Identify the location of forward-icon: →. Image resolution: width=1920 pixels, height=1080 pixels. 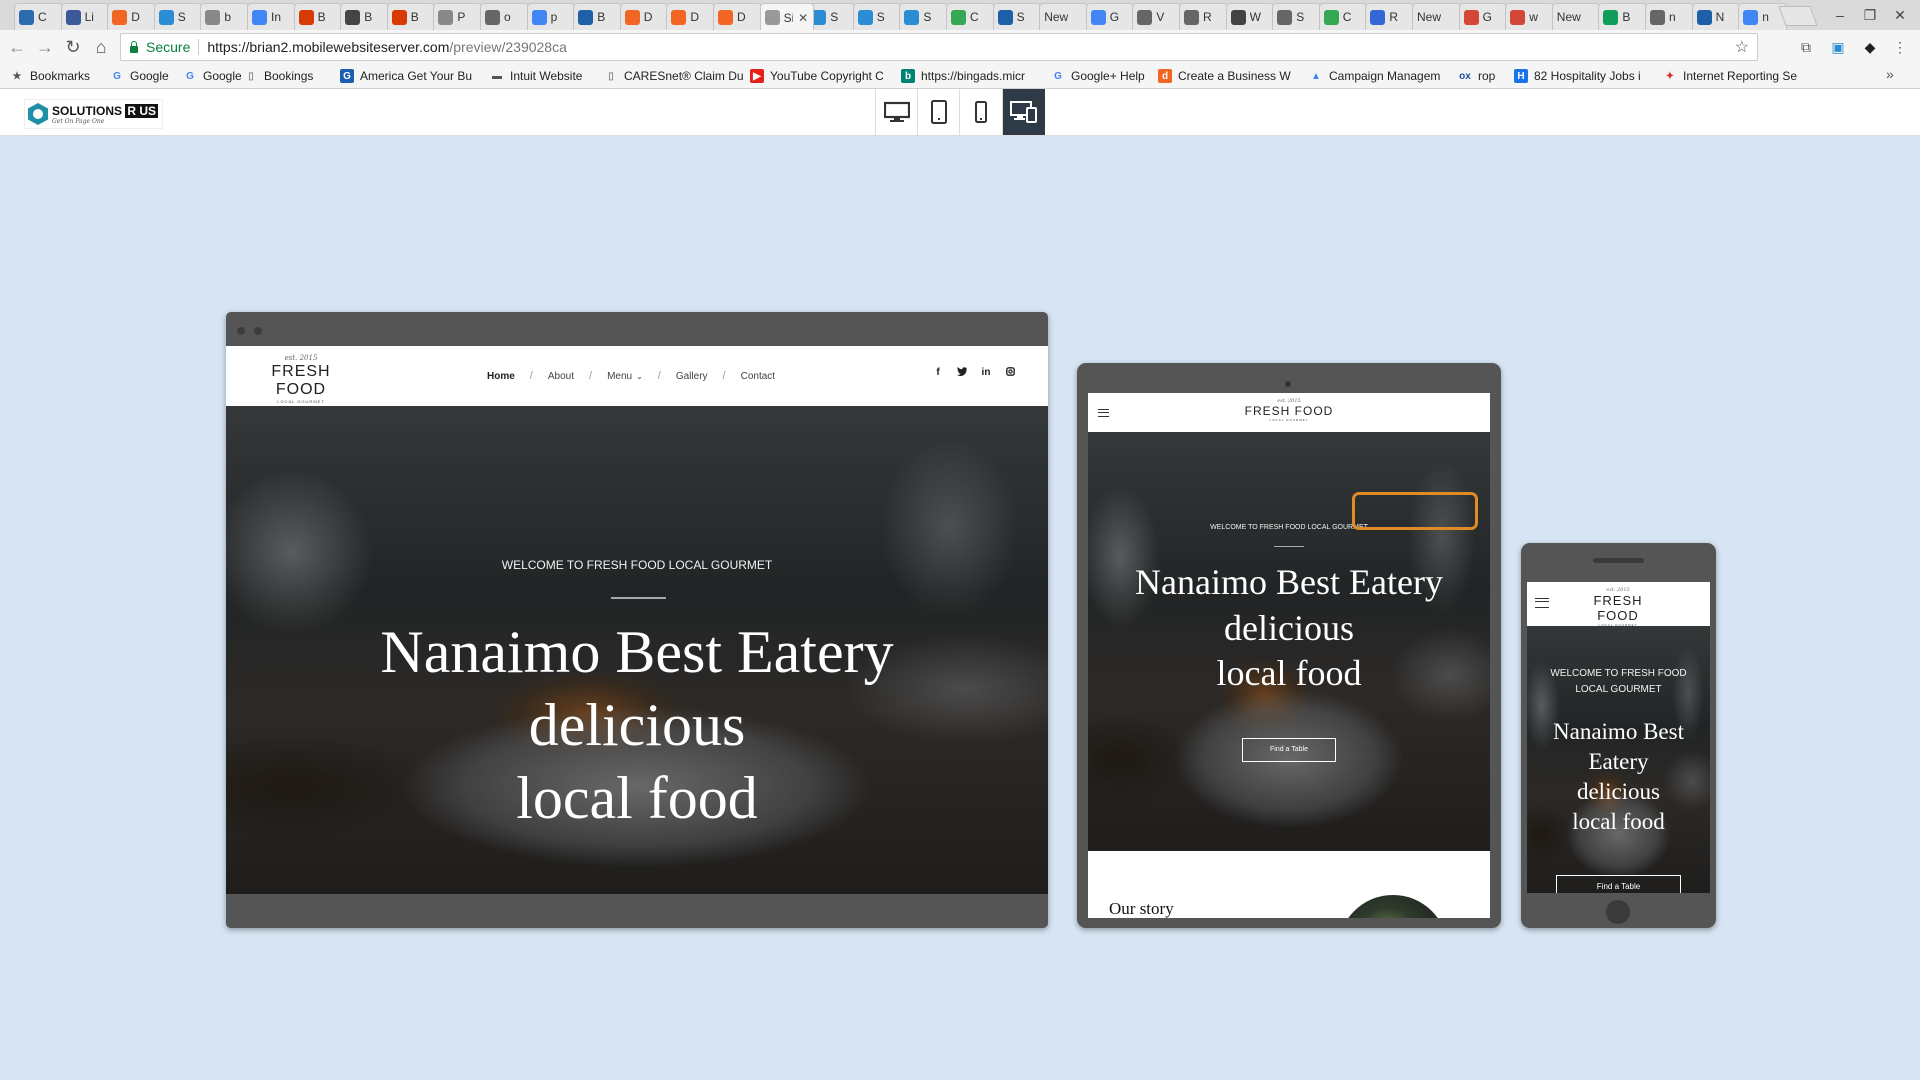
(45, 47).